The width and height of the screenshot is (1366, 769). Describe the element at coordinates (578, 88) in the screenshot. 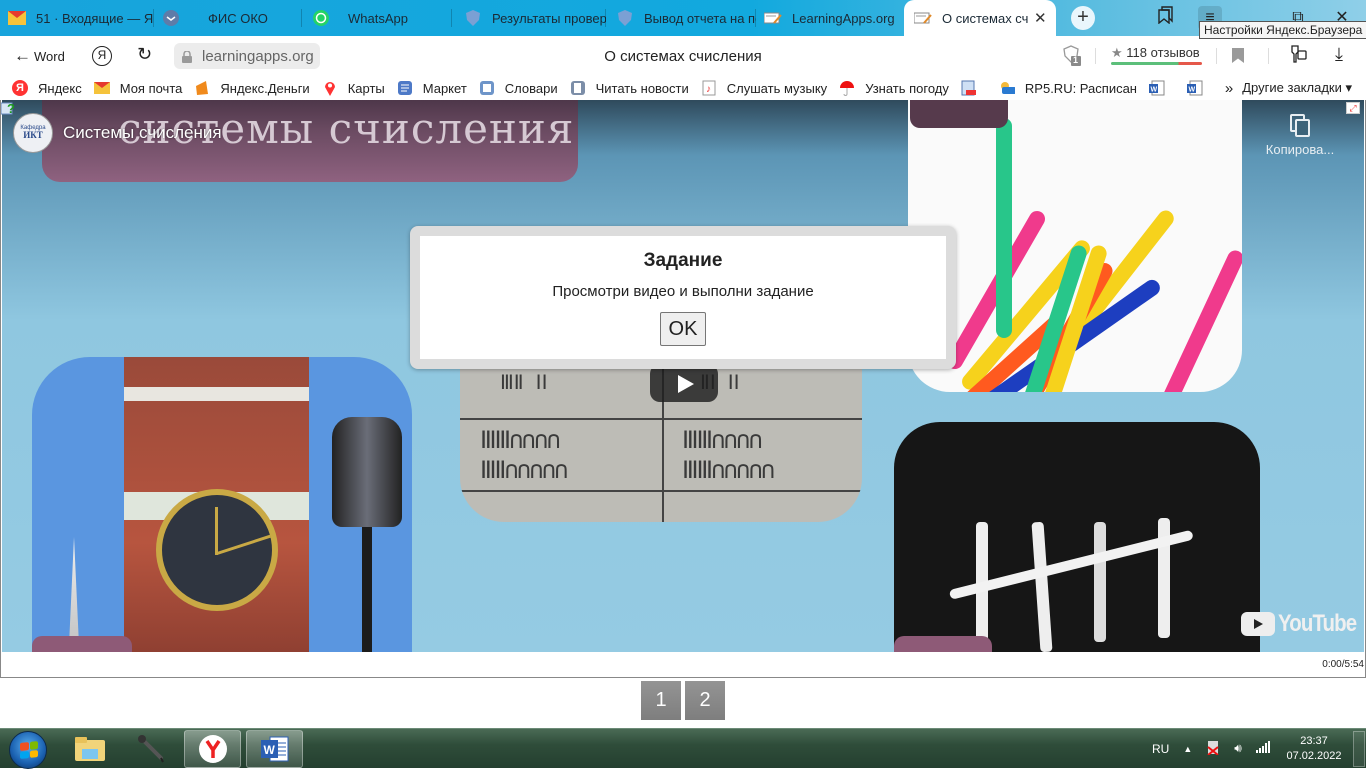

I see `news-icon` at that location.